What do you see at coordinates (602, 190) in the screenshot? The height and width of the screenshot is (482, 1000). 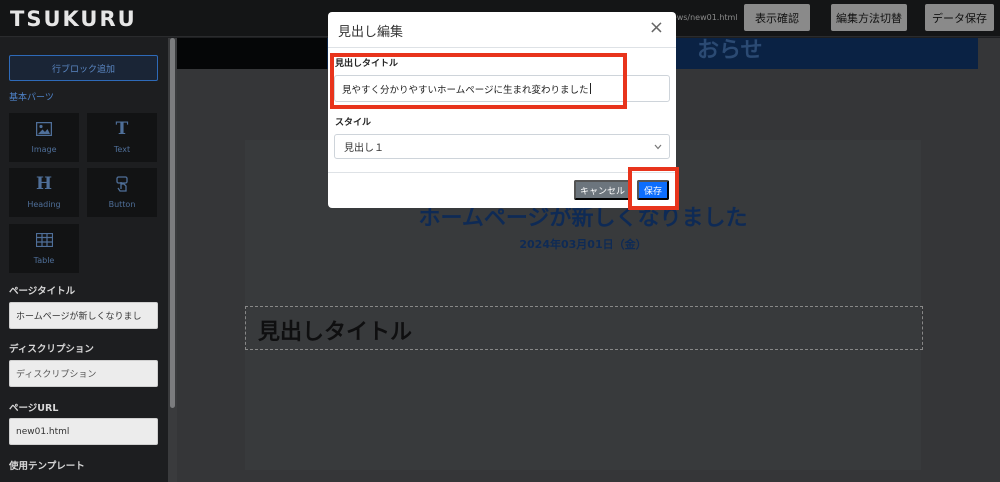 I see `cancel-button: キャンセル` at bounding box center [602, 190].